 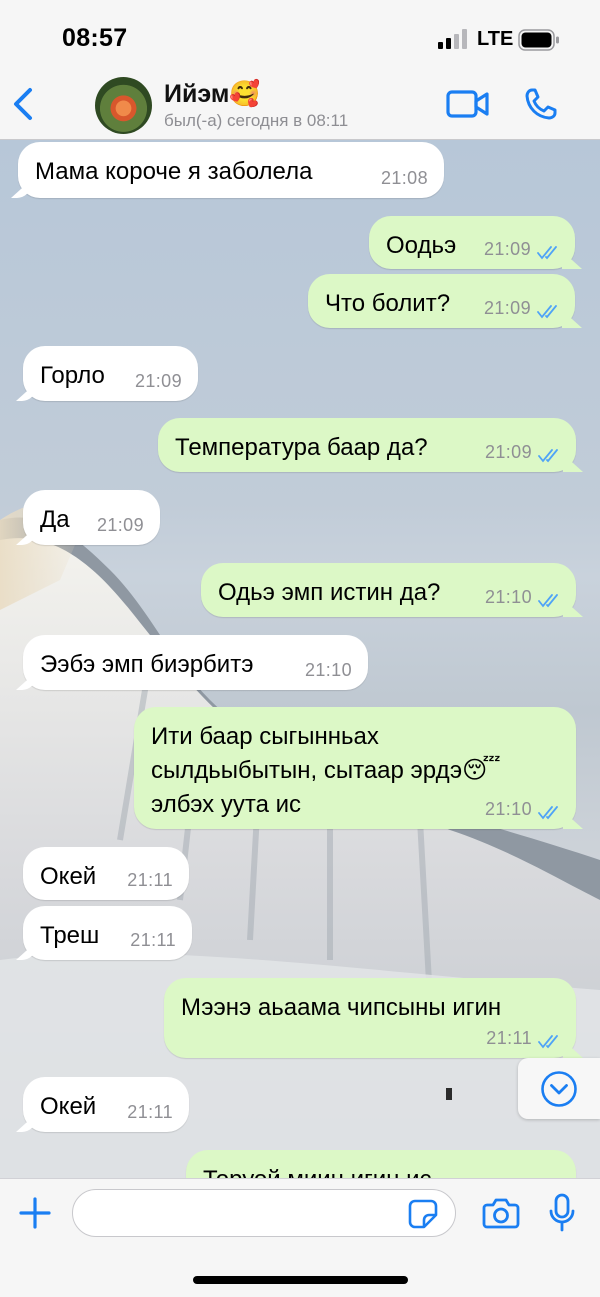 What do you see at coordinates (264, 1213) in the screenshot?
I see `message-input` at bounding box center [264, 1213].